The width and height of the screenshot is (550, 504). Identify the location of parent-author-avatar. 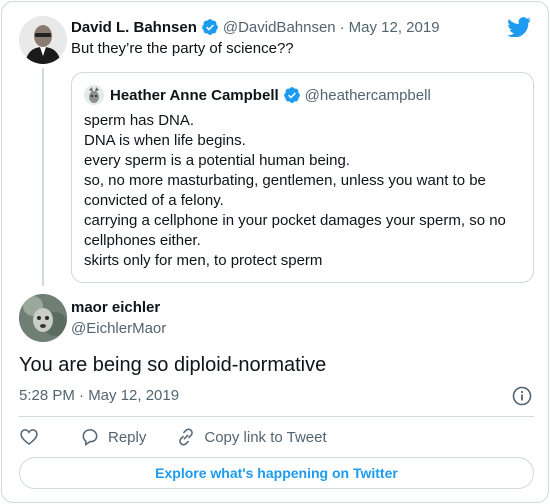
(43, 40).